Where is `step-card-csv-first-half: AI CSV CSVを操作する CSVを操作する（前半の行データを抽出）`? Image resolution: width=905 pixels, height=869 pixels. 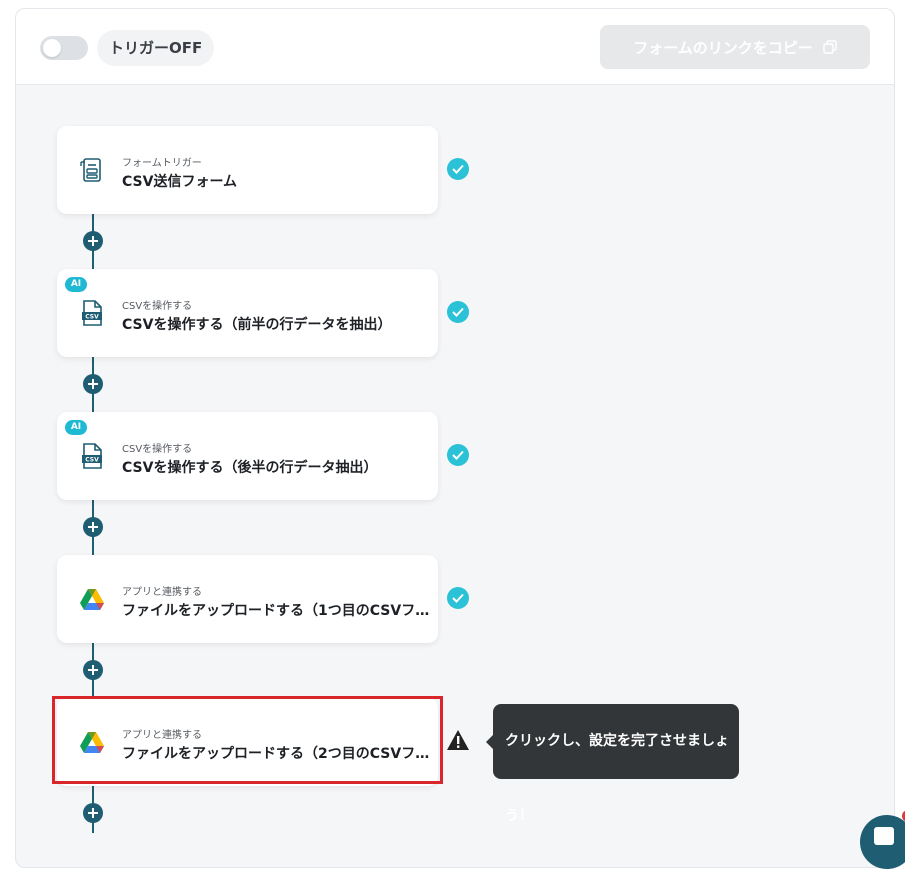 step-card-csv-first-half: AI CSV CSVを操作する CSVを操作する（前半の行データを抽出） is located at coordinates (247, 313).